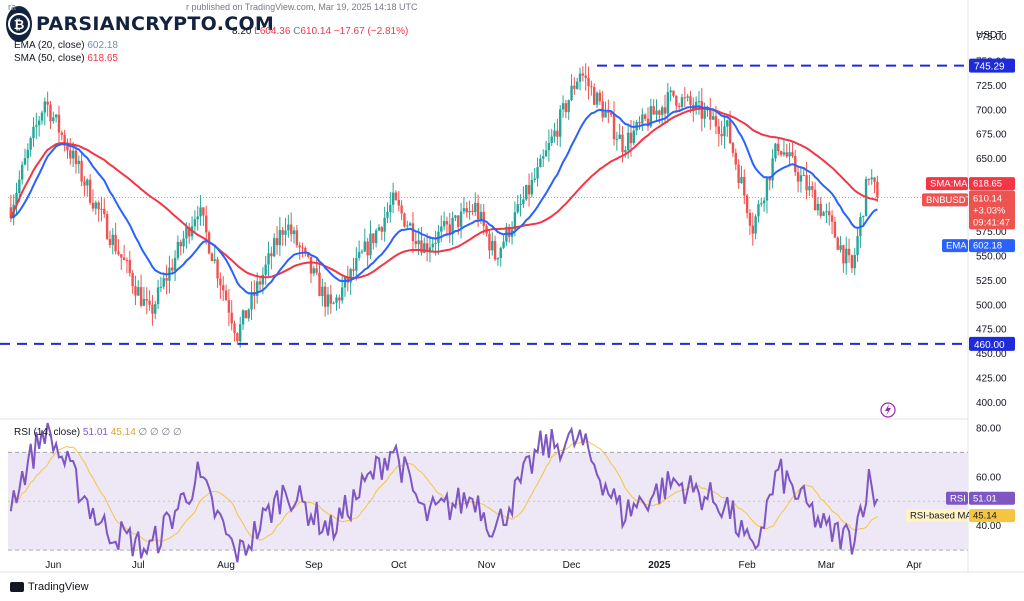 Image resolution: width=1024 pixels, height=601 pixels. Describe the element at coordinates (98, 432) in the screenshot. I see `rsi-legend: RSI (14, close) 51.01 45.14 ∅ ∅ ∅ ∅` at that location.